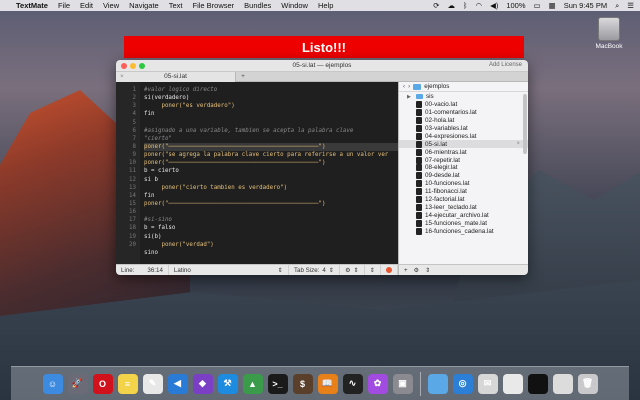  Describe the element at coordinates (463, 136) in the screenshot. I see `file-list-item: 04-expresiones.lat` at that location.